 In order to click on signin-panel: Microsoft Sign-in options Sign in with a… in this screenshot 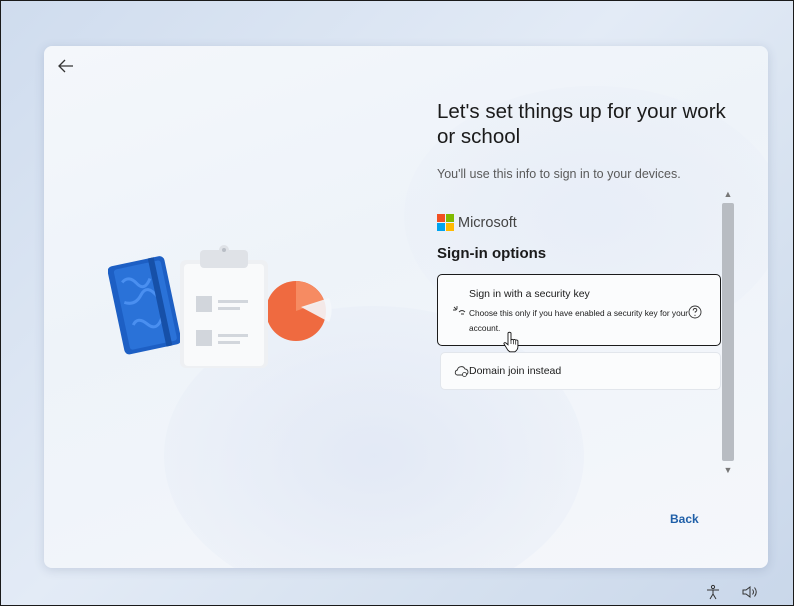, I will do `click(581, 302)`.